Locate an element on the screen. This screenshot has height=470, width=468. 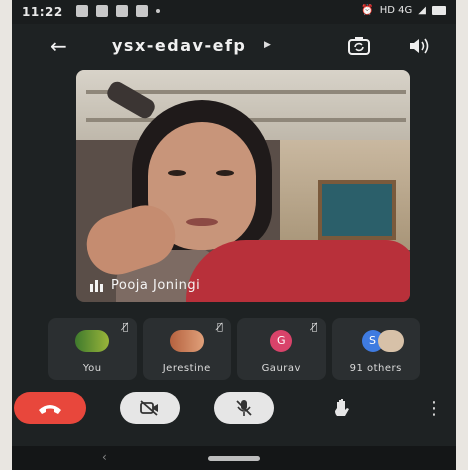
camera-switch-icon is located at coordinates (359, 46).